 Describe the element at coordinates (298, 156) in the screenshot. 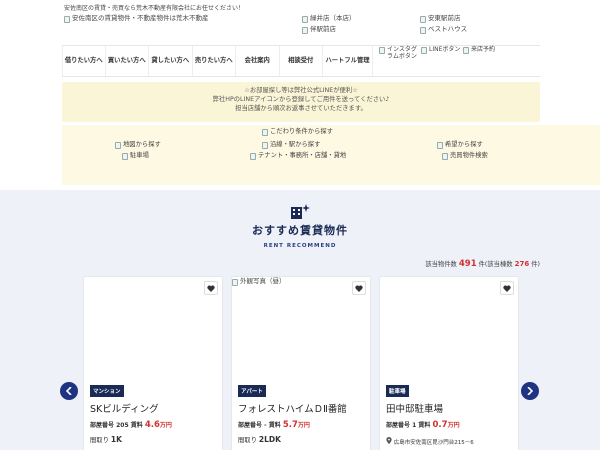

I see `search-tenant: テナント・事務所・店舗・貸地` at that location.